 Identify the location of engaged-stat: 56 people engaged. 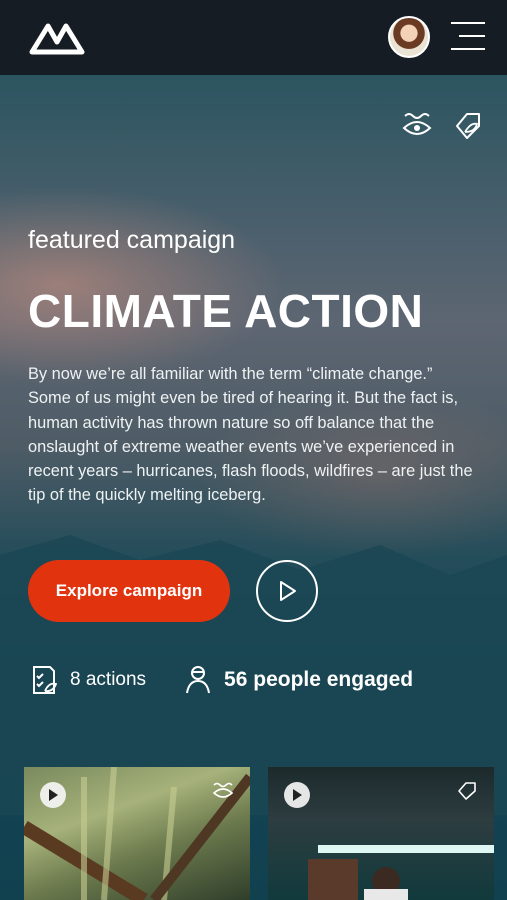
(297, 680).